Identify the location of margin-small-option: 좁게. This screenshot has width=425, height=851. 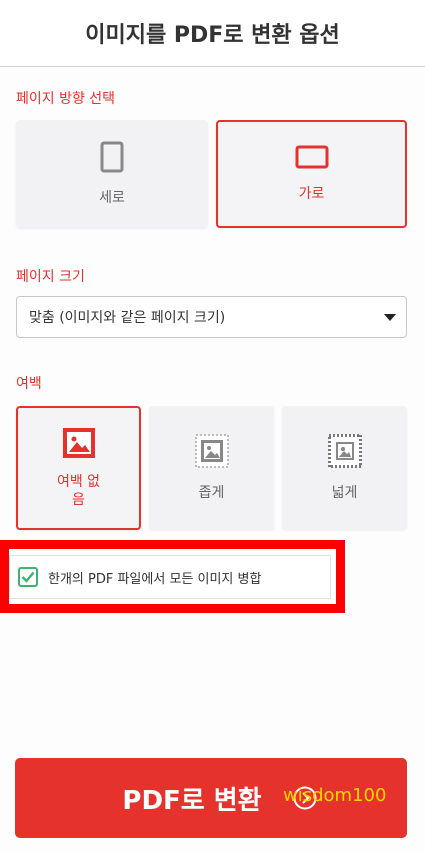
(211, 468).